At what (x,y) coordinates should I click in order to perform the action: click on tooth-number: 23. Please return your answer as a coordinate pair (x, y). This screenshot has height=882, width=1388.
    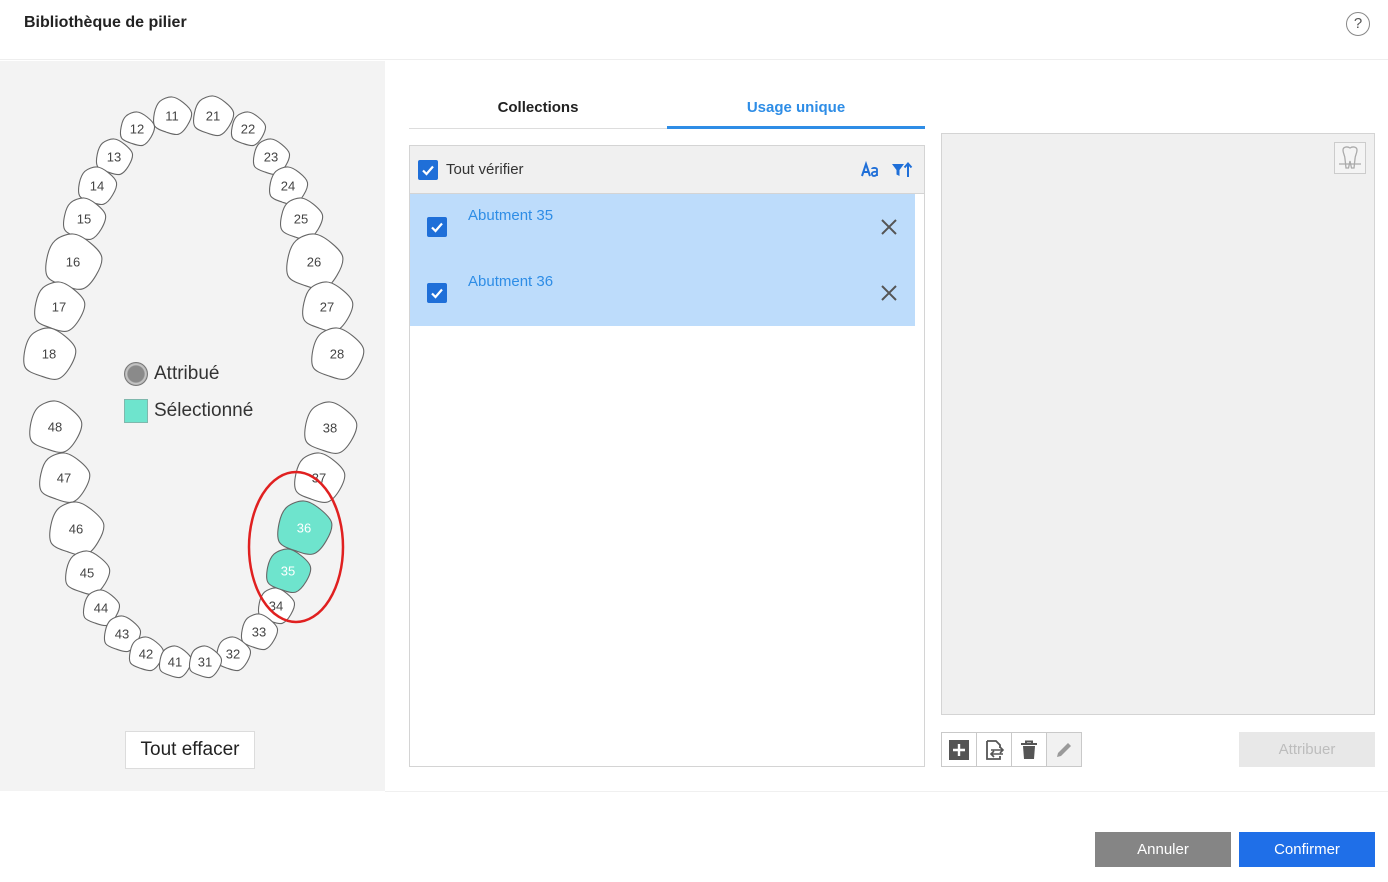
    Looking at the image, I should click on (271, 157).